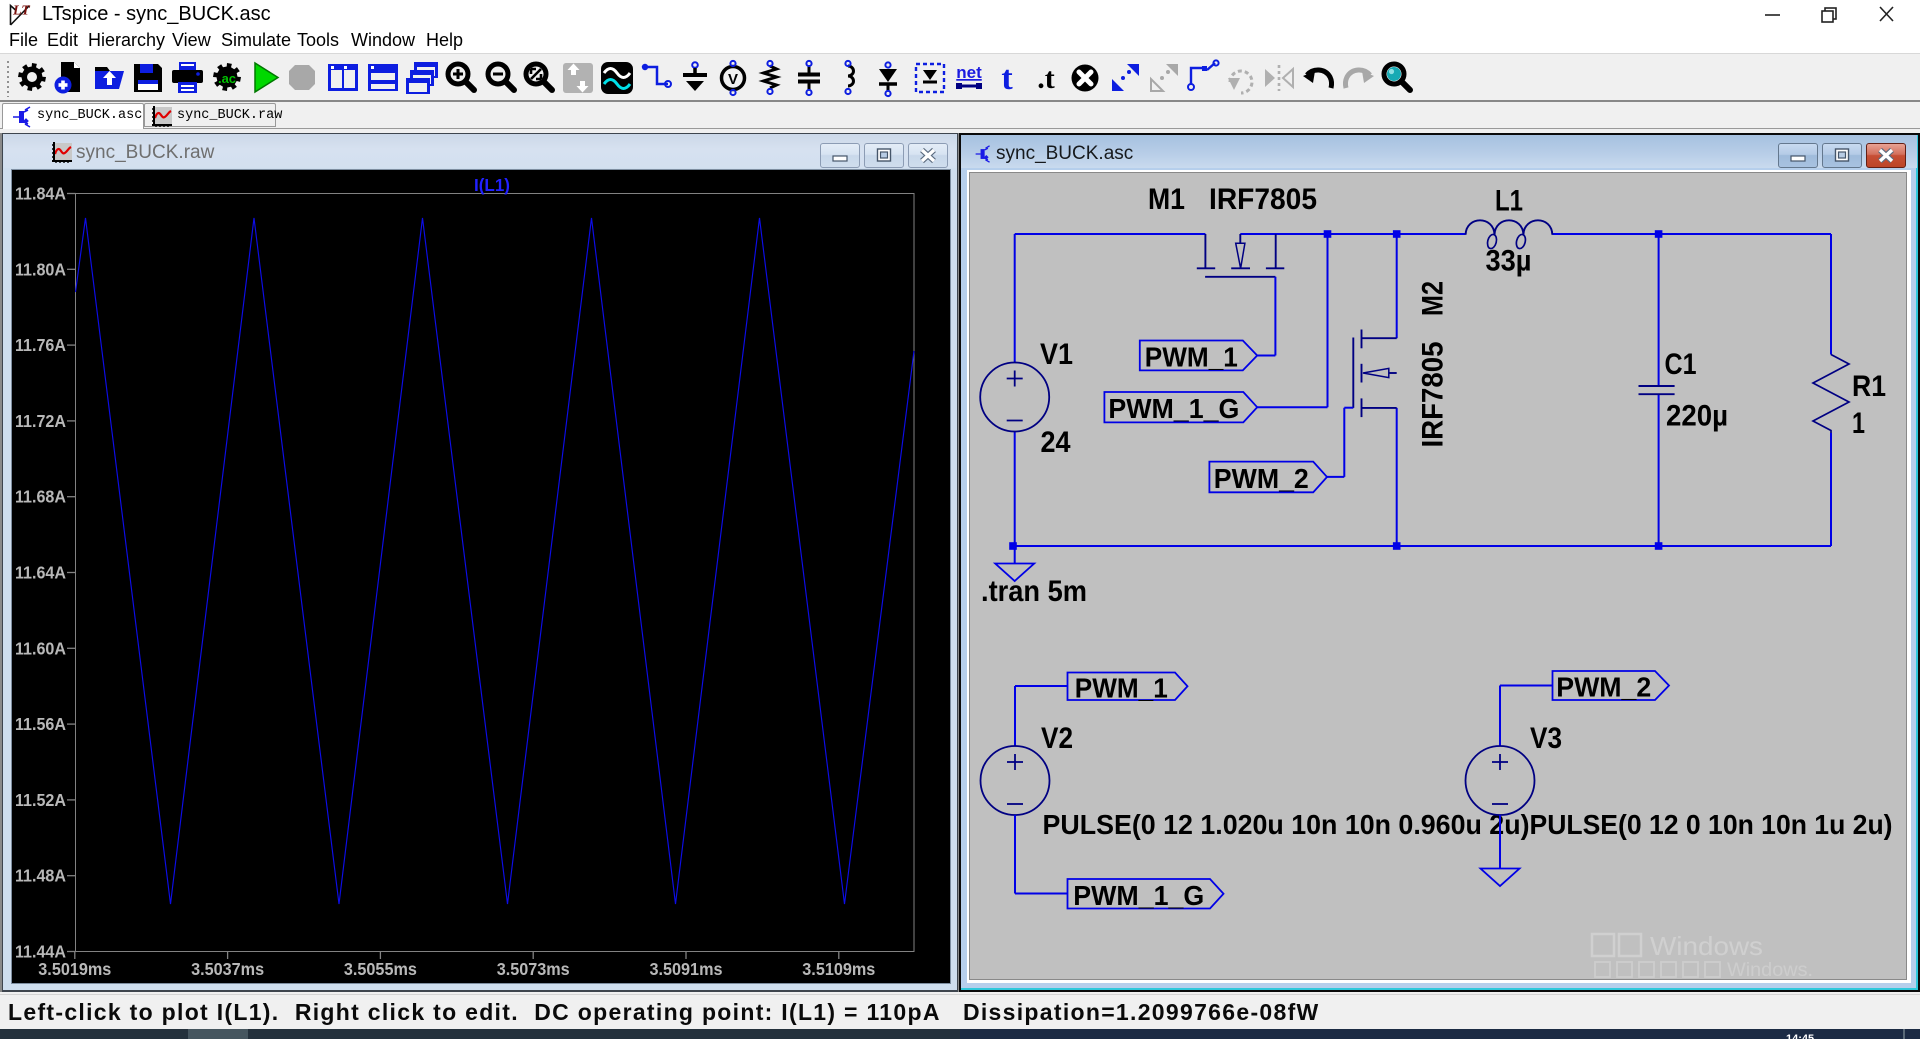 The image size is (1920, 1039). What do you see at coordinates (1546, 738) in the screenshot?
I see `svg-text: V3` at bounding box center [1546, 738].